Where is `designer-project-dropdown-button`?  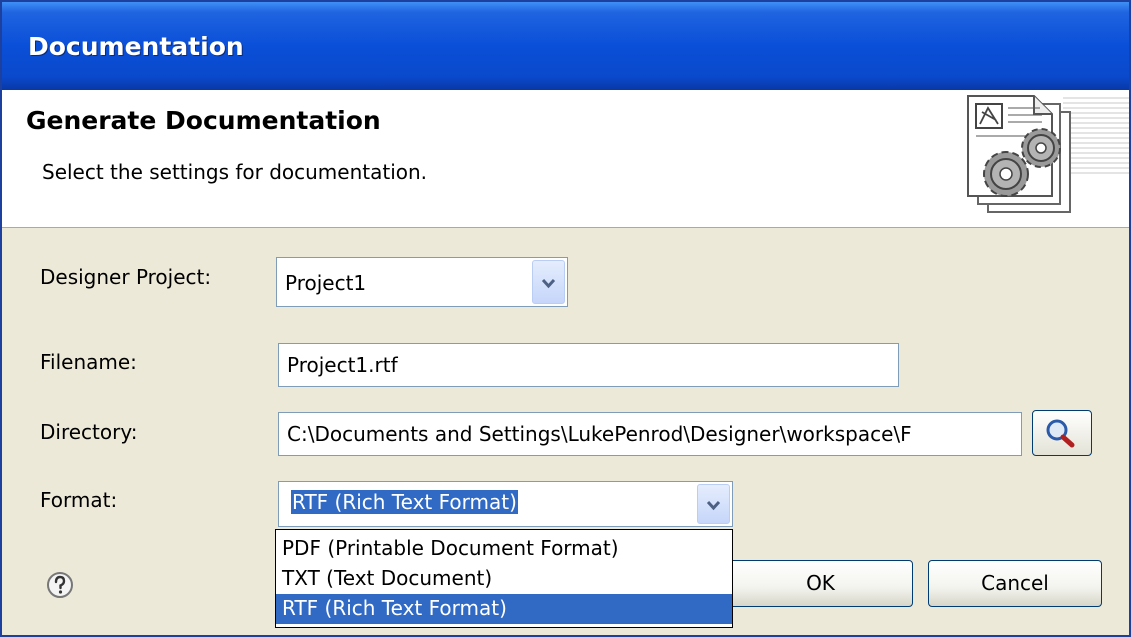
designer-project-dropdown-button is located at coordinates (548, 282).